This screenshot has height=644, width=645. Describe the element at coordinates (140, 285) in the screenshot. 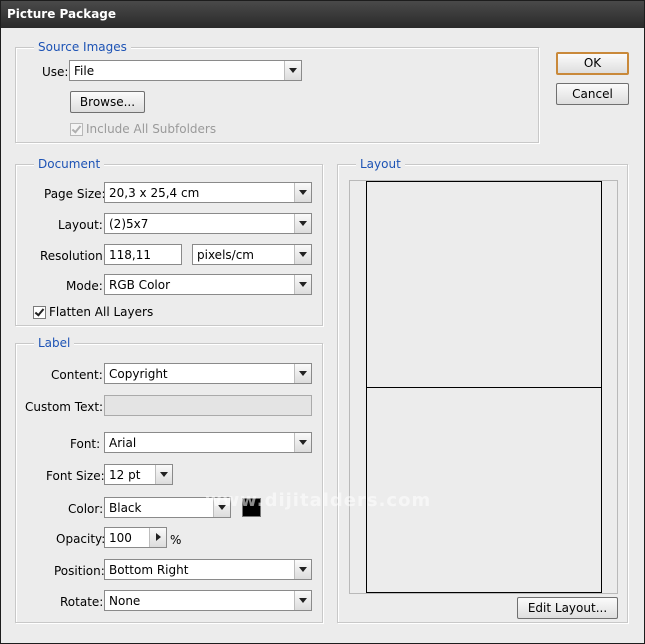

I see `mode-value: RGB Color` at that location.